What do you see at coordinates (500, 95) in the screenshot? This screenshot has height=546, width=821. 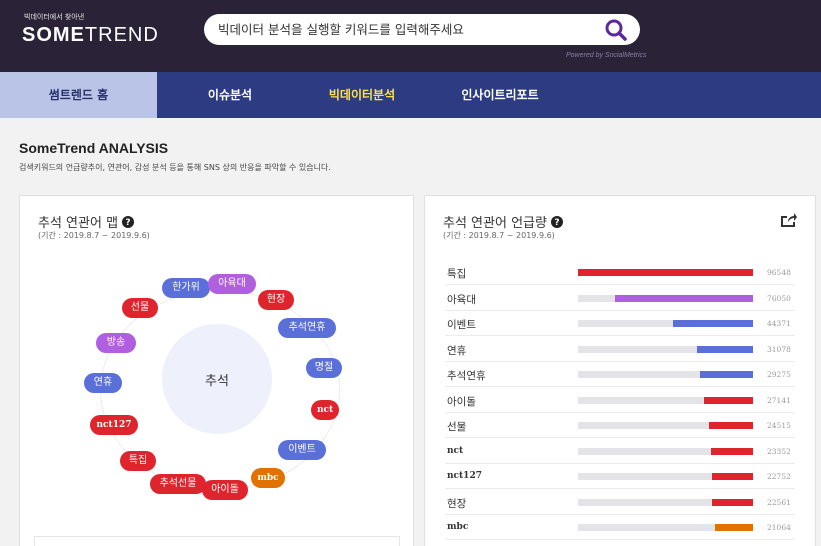 I see `nav-item-insight-report: 인사이트리포트` at bounding box center [500, 95].